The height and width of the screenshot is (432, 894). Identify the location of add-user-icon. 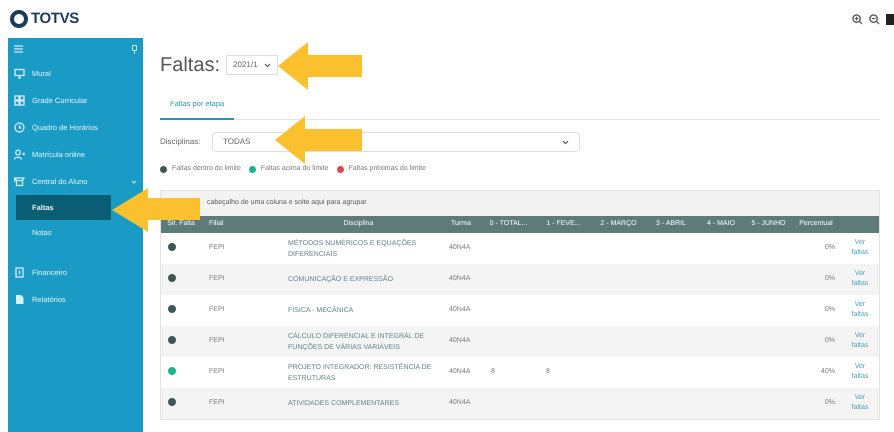
(19, 154).